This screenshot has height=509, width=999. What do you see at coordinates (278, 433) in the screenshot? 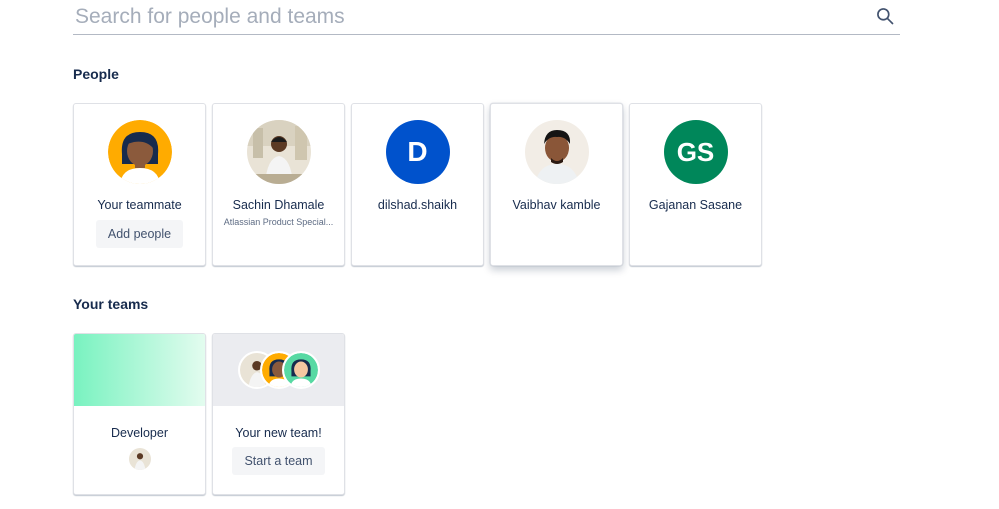
I see `team-name: Your new team!` at bounding box center [278, 433].